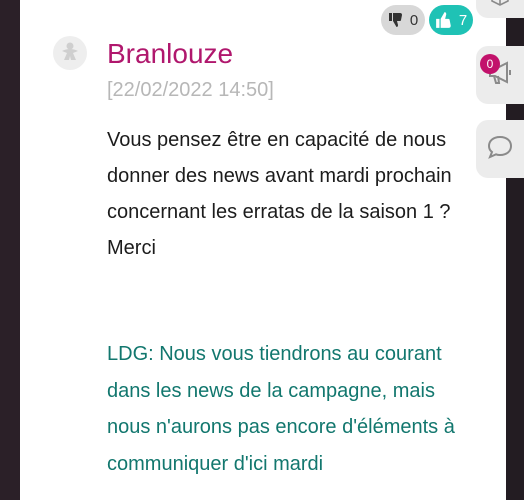 The width and height of the screenshot is (524, 500). Describe the element at coordinates (279, 212) in the screenshot. I see `message-line: concernant les erratas de la saison 1 ?` at that location.